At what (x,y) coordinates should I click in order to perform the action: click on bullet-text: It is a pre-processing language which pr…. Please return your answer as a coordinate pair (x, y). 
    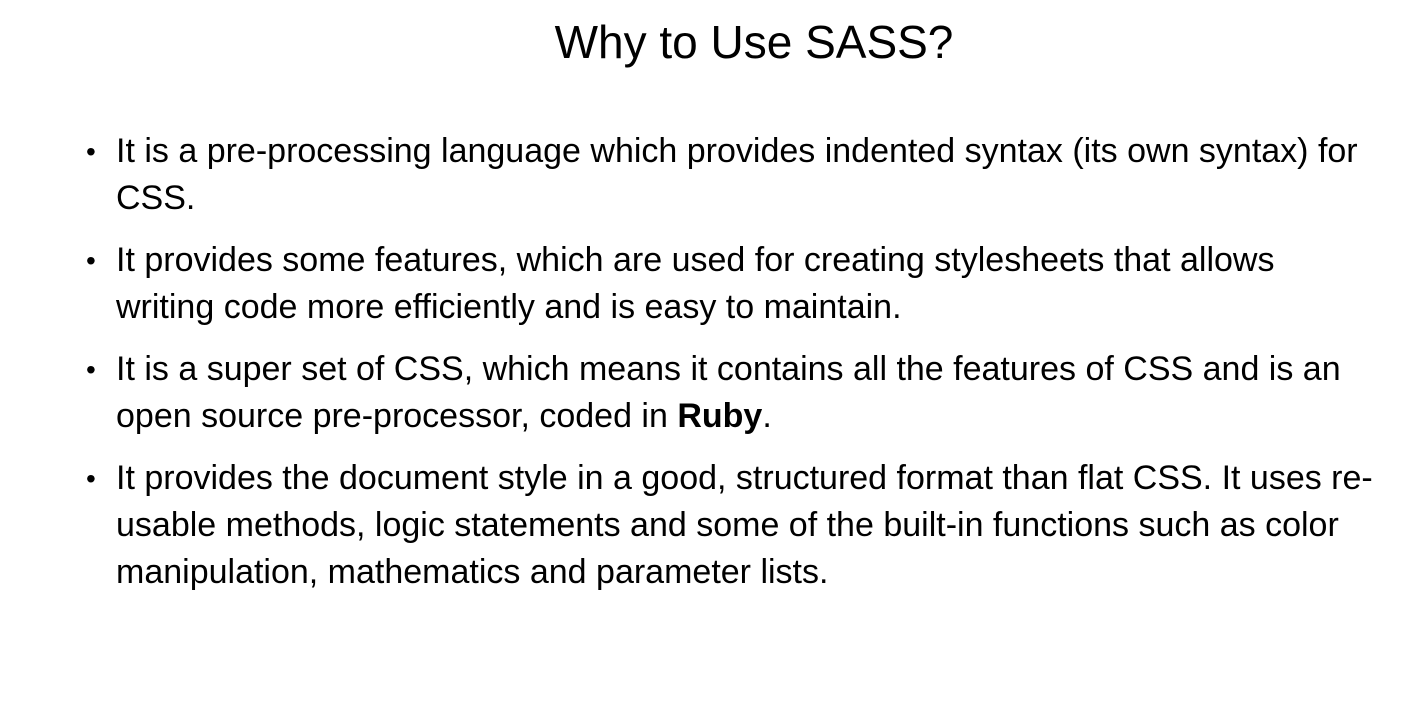
    Looking at the image, I should click on (737, 174).